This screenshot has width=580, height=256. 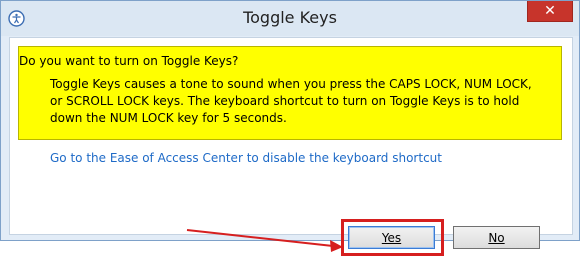 I want to click on close-button: ✕, so click(x=550, y=11).